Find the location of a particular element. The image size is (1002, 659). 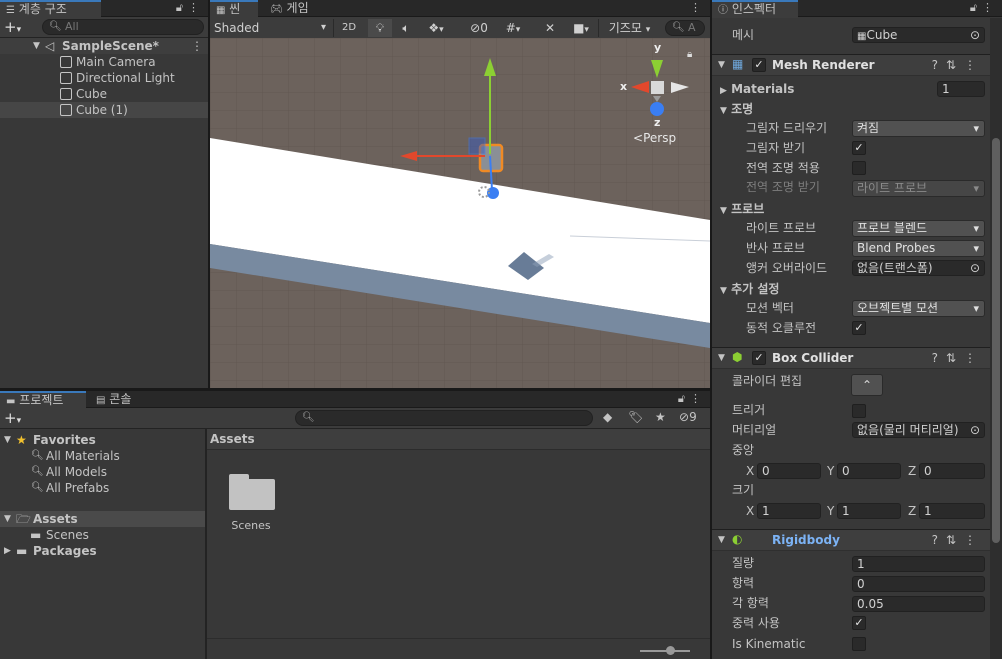

is-kinematic-checkbox is located at coordinates (859, 644).